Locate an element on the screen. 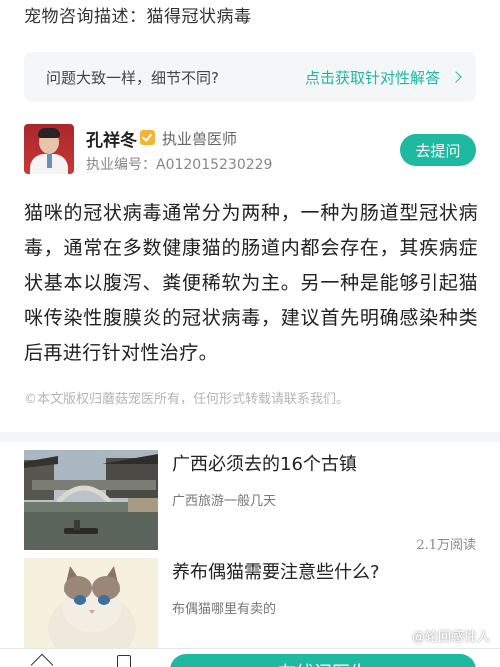  help-question: 问题大致一样，细节不同? is located at coordinates (132, 77).